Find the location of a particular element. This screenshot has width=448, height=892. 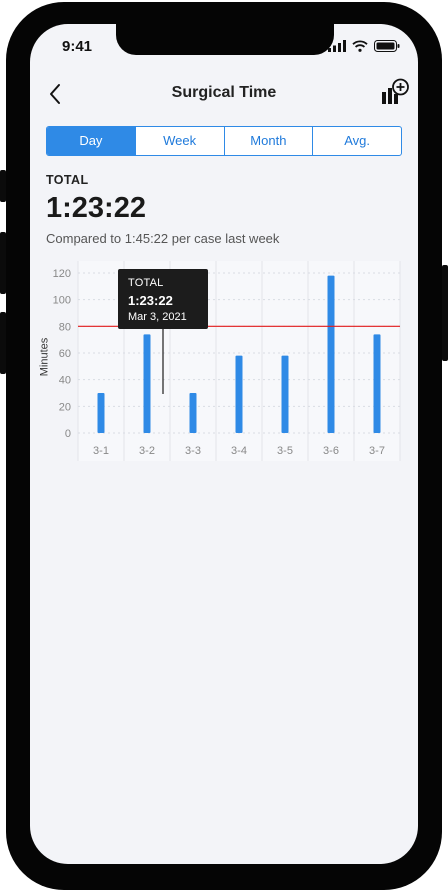

status-time: 9:41 is located at coordinates (77, 46).